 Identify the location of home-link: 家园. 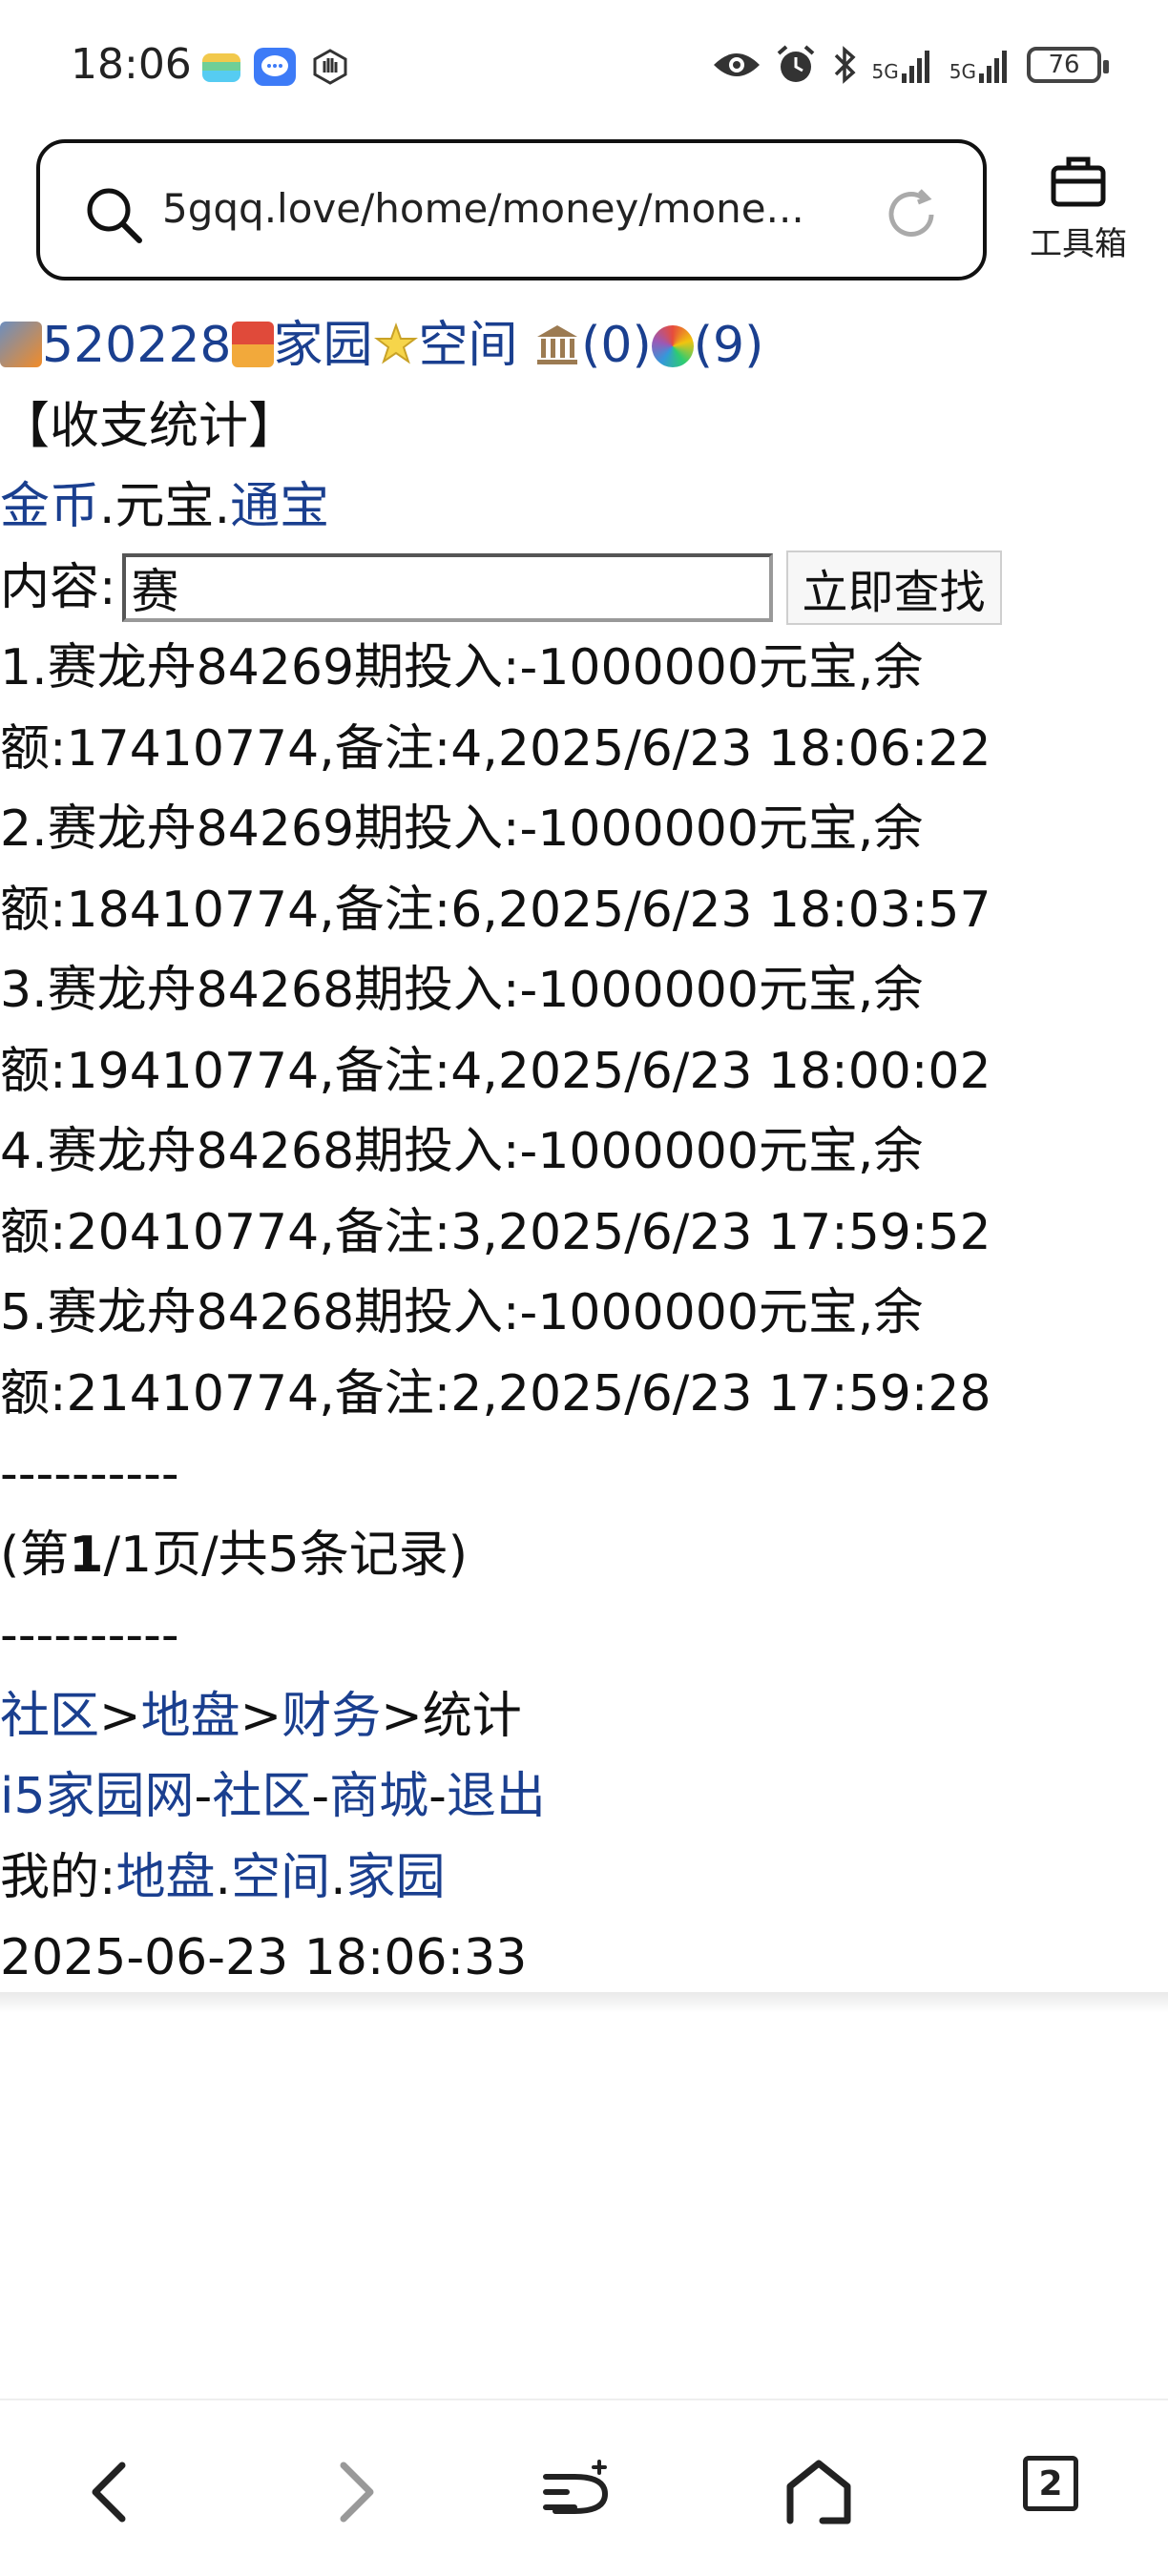
(323, 345).